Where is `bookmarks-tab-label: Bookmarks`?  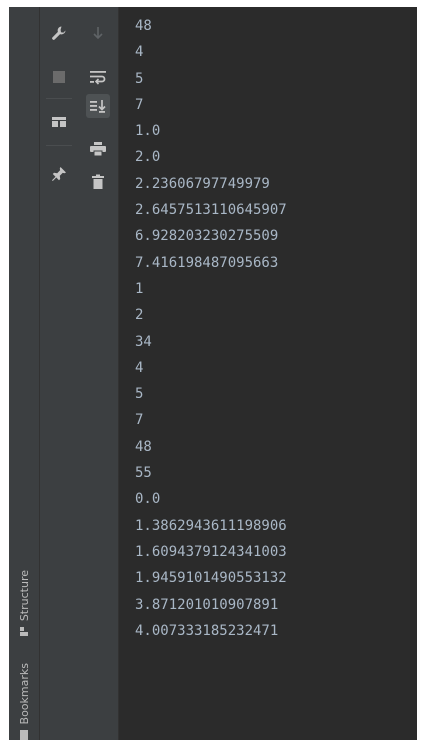 bookmarks-tab-label: Bookmarks is located at coordinates (24, 693).